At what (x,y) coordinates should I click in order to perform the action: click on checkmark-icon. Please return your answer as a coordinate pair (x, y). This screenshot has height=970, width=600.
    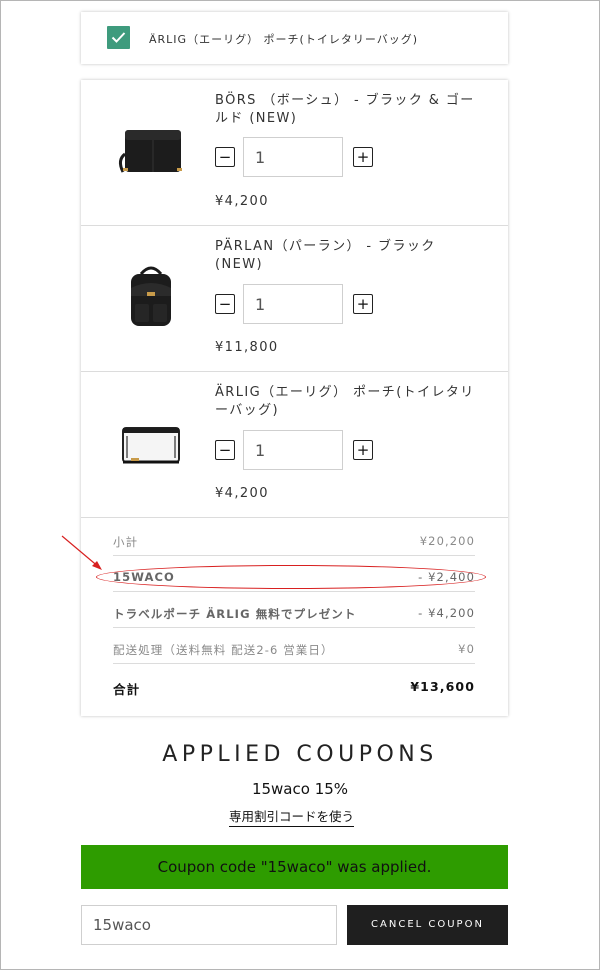
    Looking at the image, I should click on (118, 37).